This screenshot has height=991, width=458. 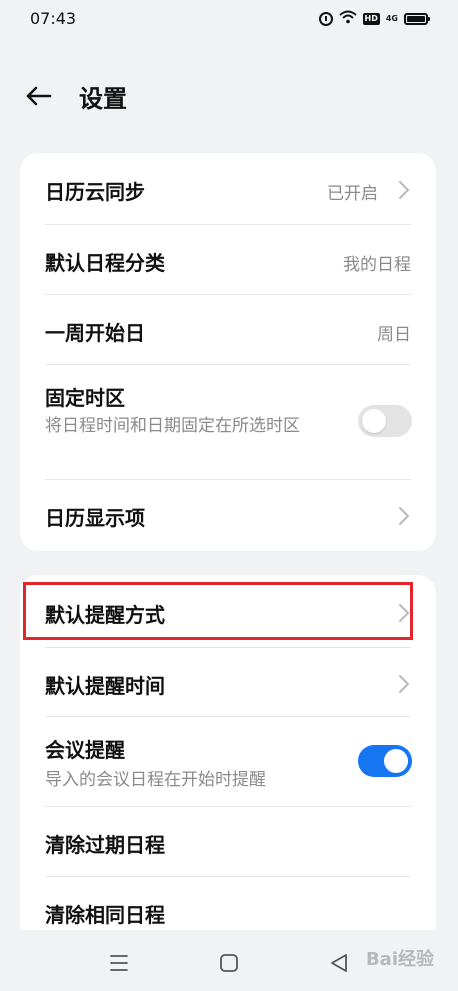 I want to click on battery-icon, so click(x=417, y=18).